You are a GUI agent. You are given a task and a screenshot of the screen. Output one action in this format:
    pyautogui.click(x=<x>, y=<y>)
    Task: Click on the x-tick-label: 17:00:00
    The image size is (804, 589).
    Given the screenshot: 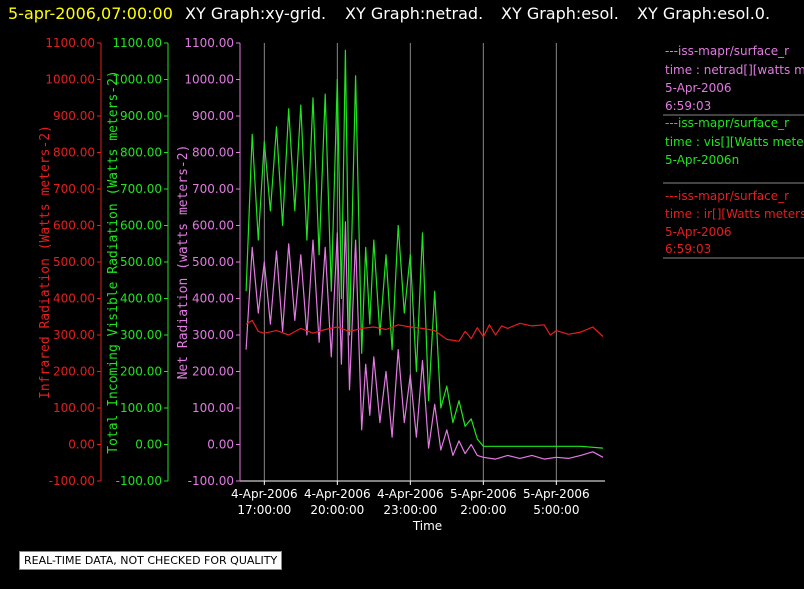 What is the action you would take?
    pyautogui.click(x=264, y=510)
    